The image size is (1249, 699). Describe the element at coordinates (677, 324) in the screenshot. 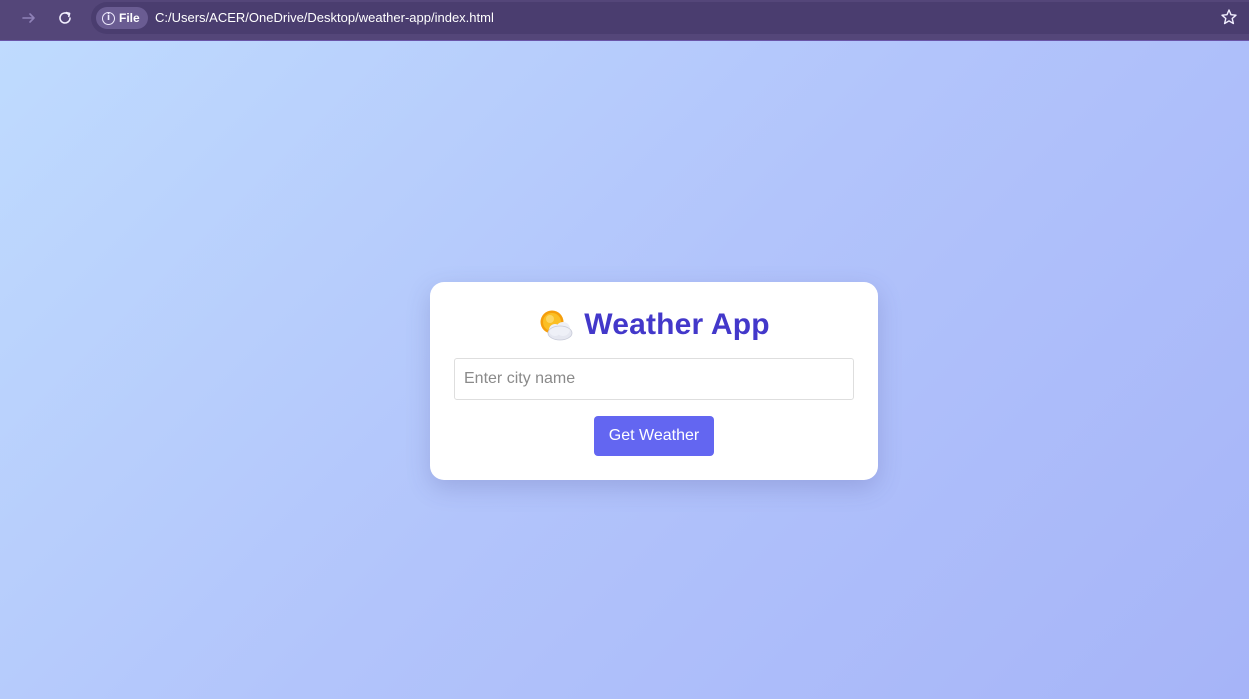

I see `page-title: Weather App` at that location.